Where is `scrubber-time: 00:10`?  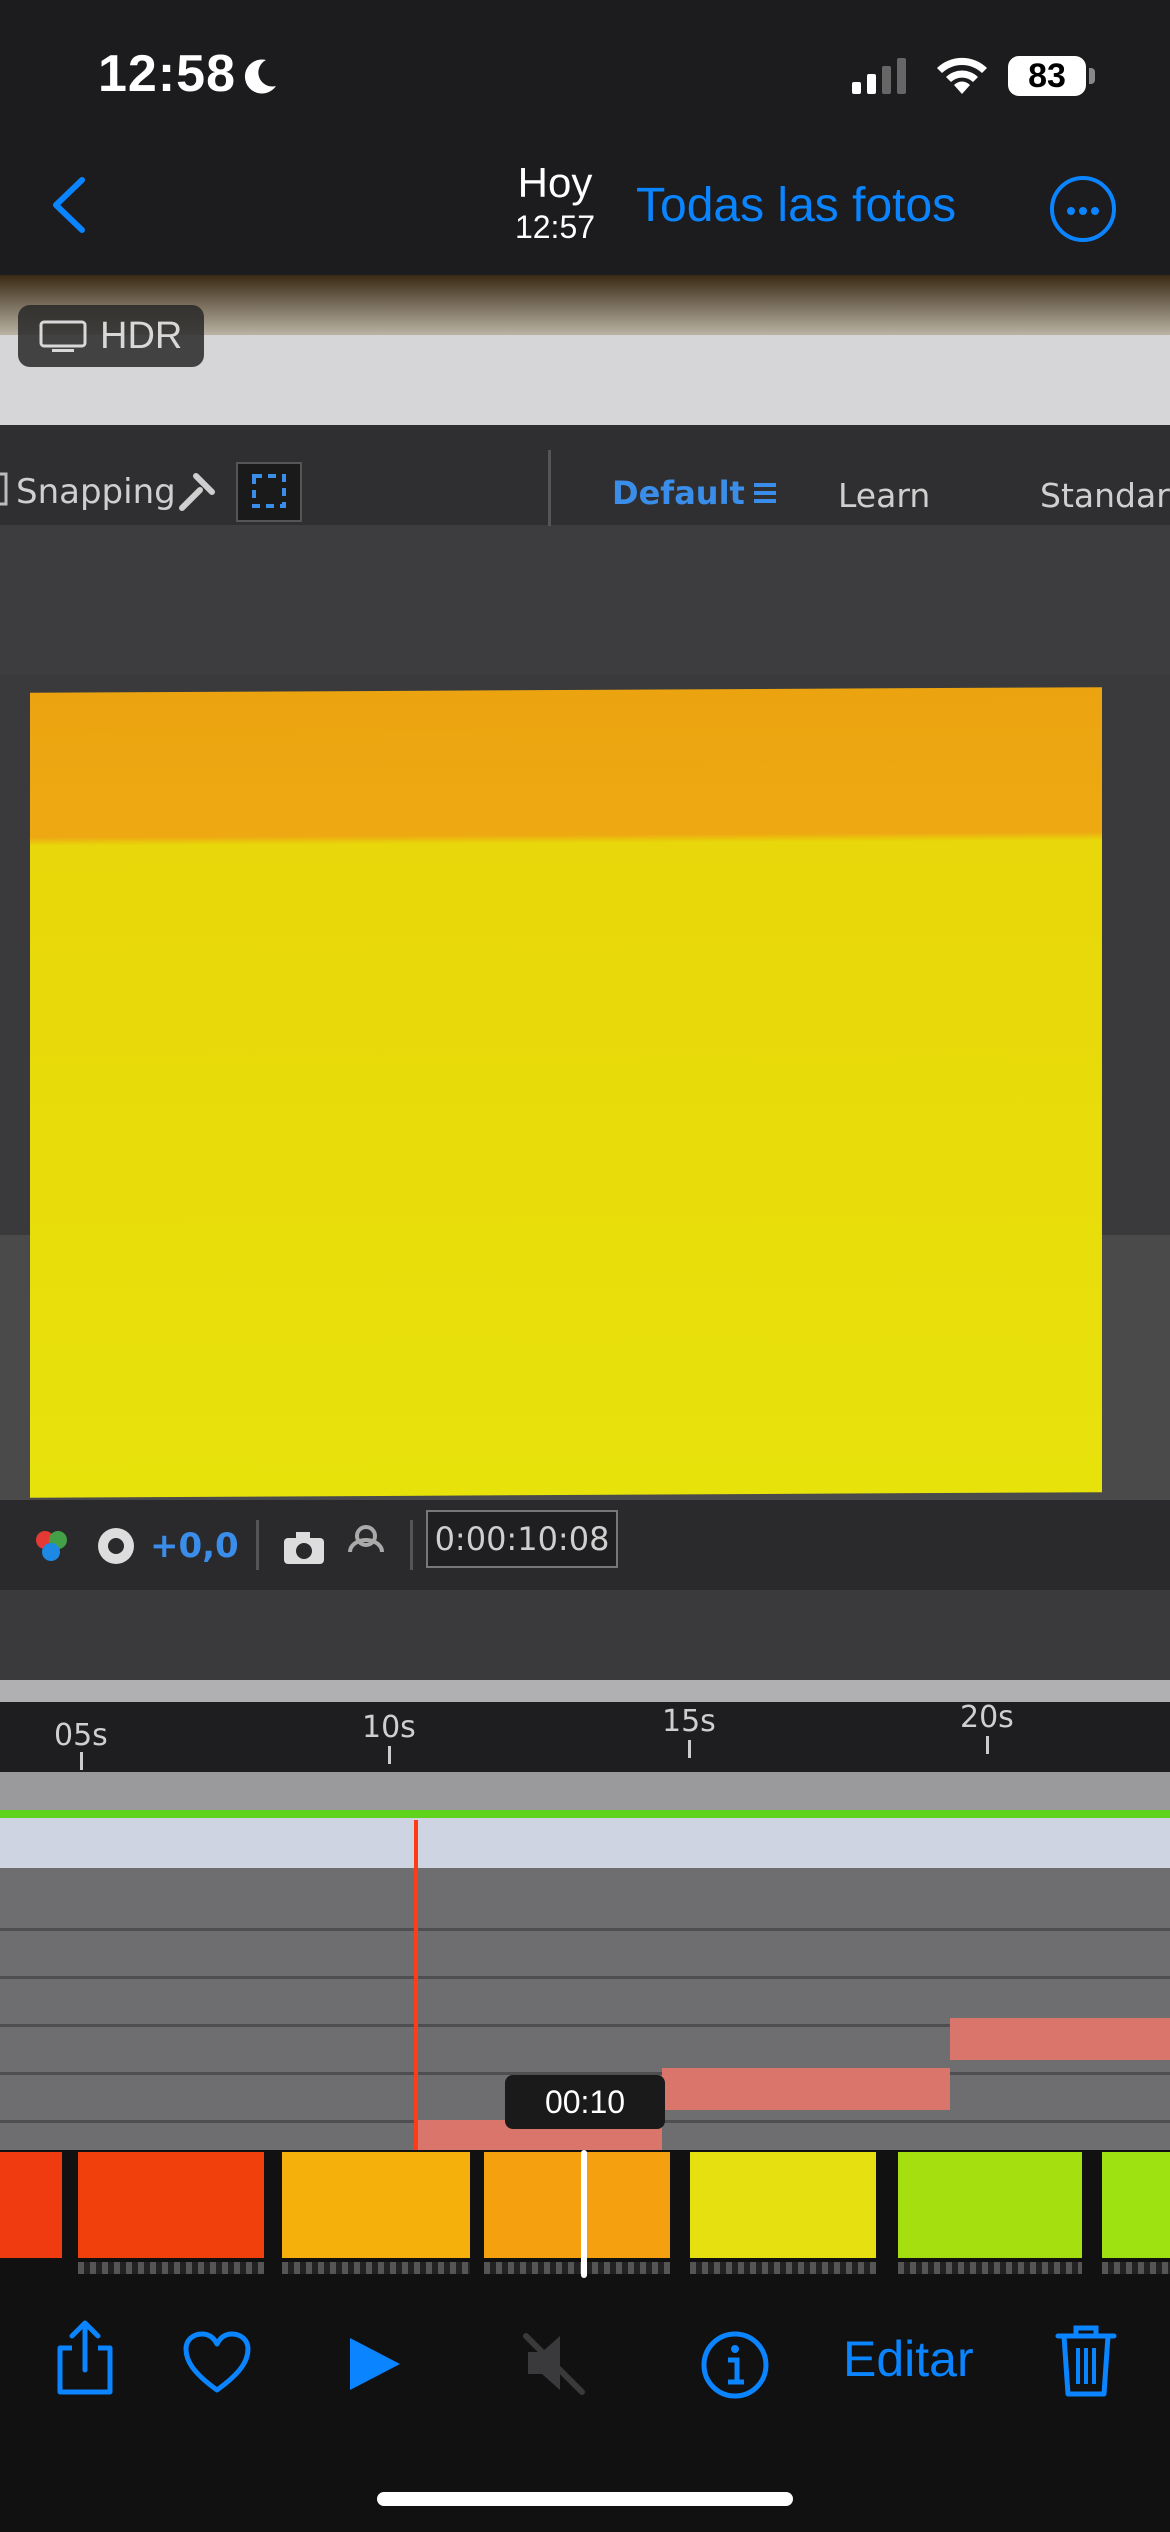
scrubber-time: 00:10 is located at coordinates (585, 2102).